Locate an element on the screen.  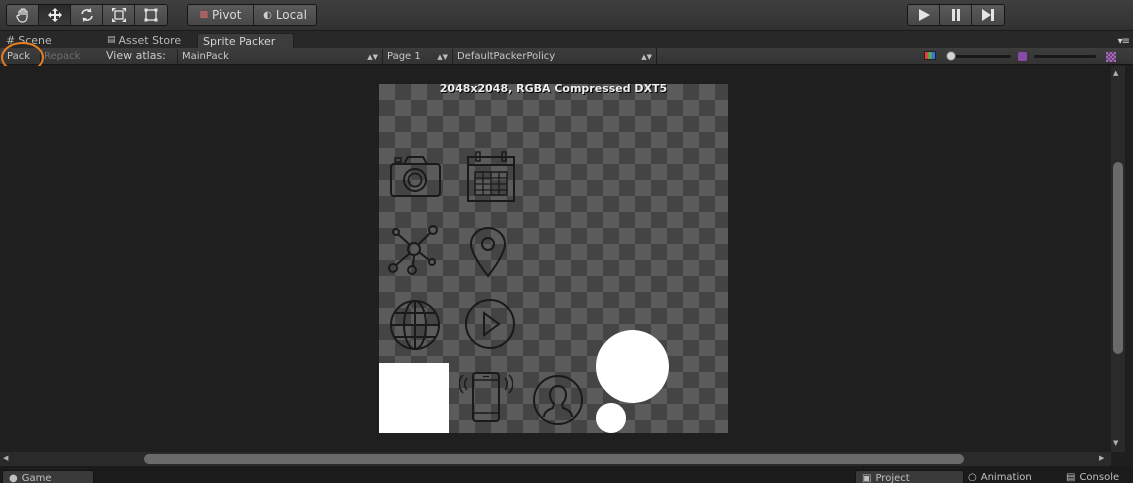
tab-project-label: Project is located at coordinates (892, 478).